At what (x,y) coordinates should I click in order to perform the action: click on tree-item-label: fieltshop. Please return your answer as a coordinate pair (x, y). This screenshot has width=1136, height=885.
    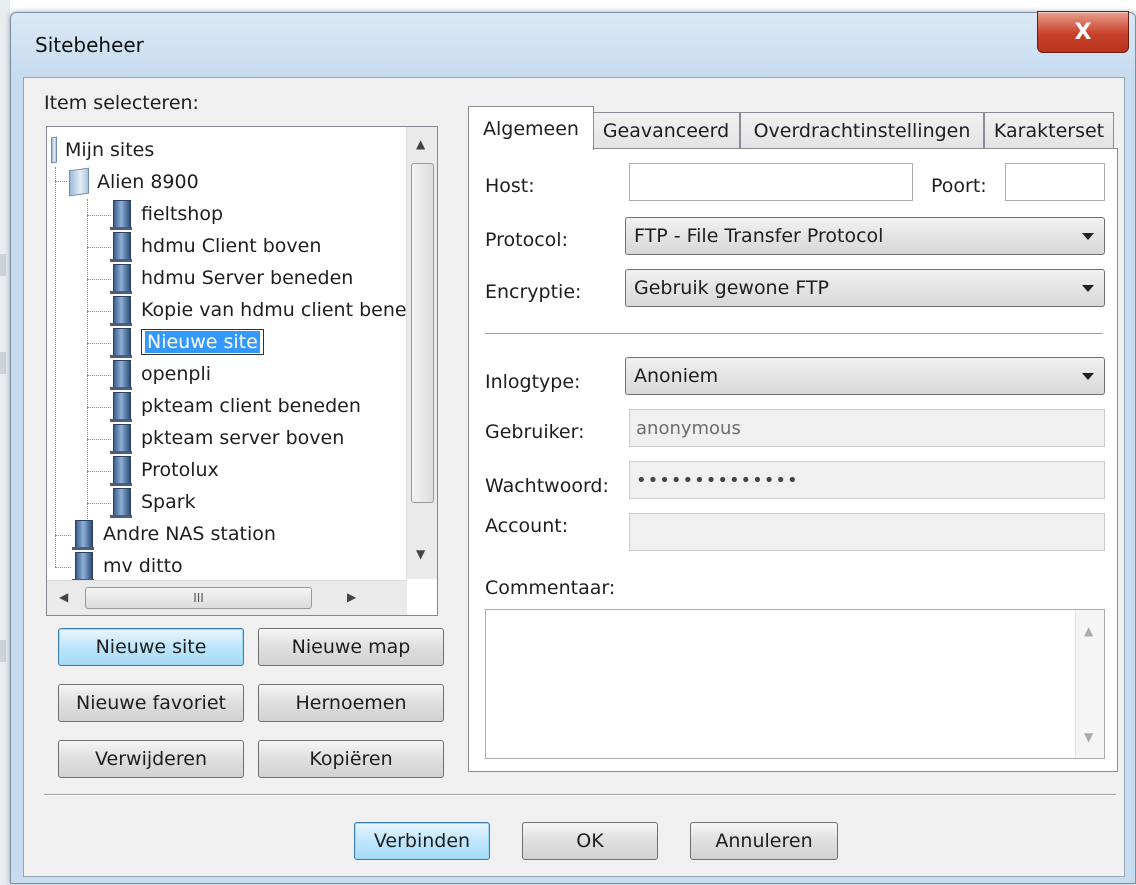
    Looking at the image, I should click on (182, 214).